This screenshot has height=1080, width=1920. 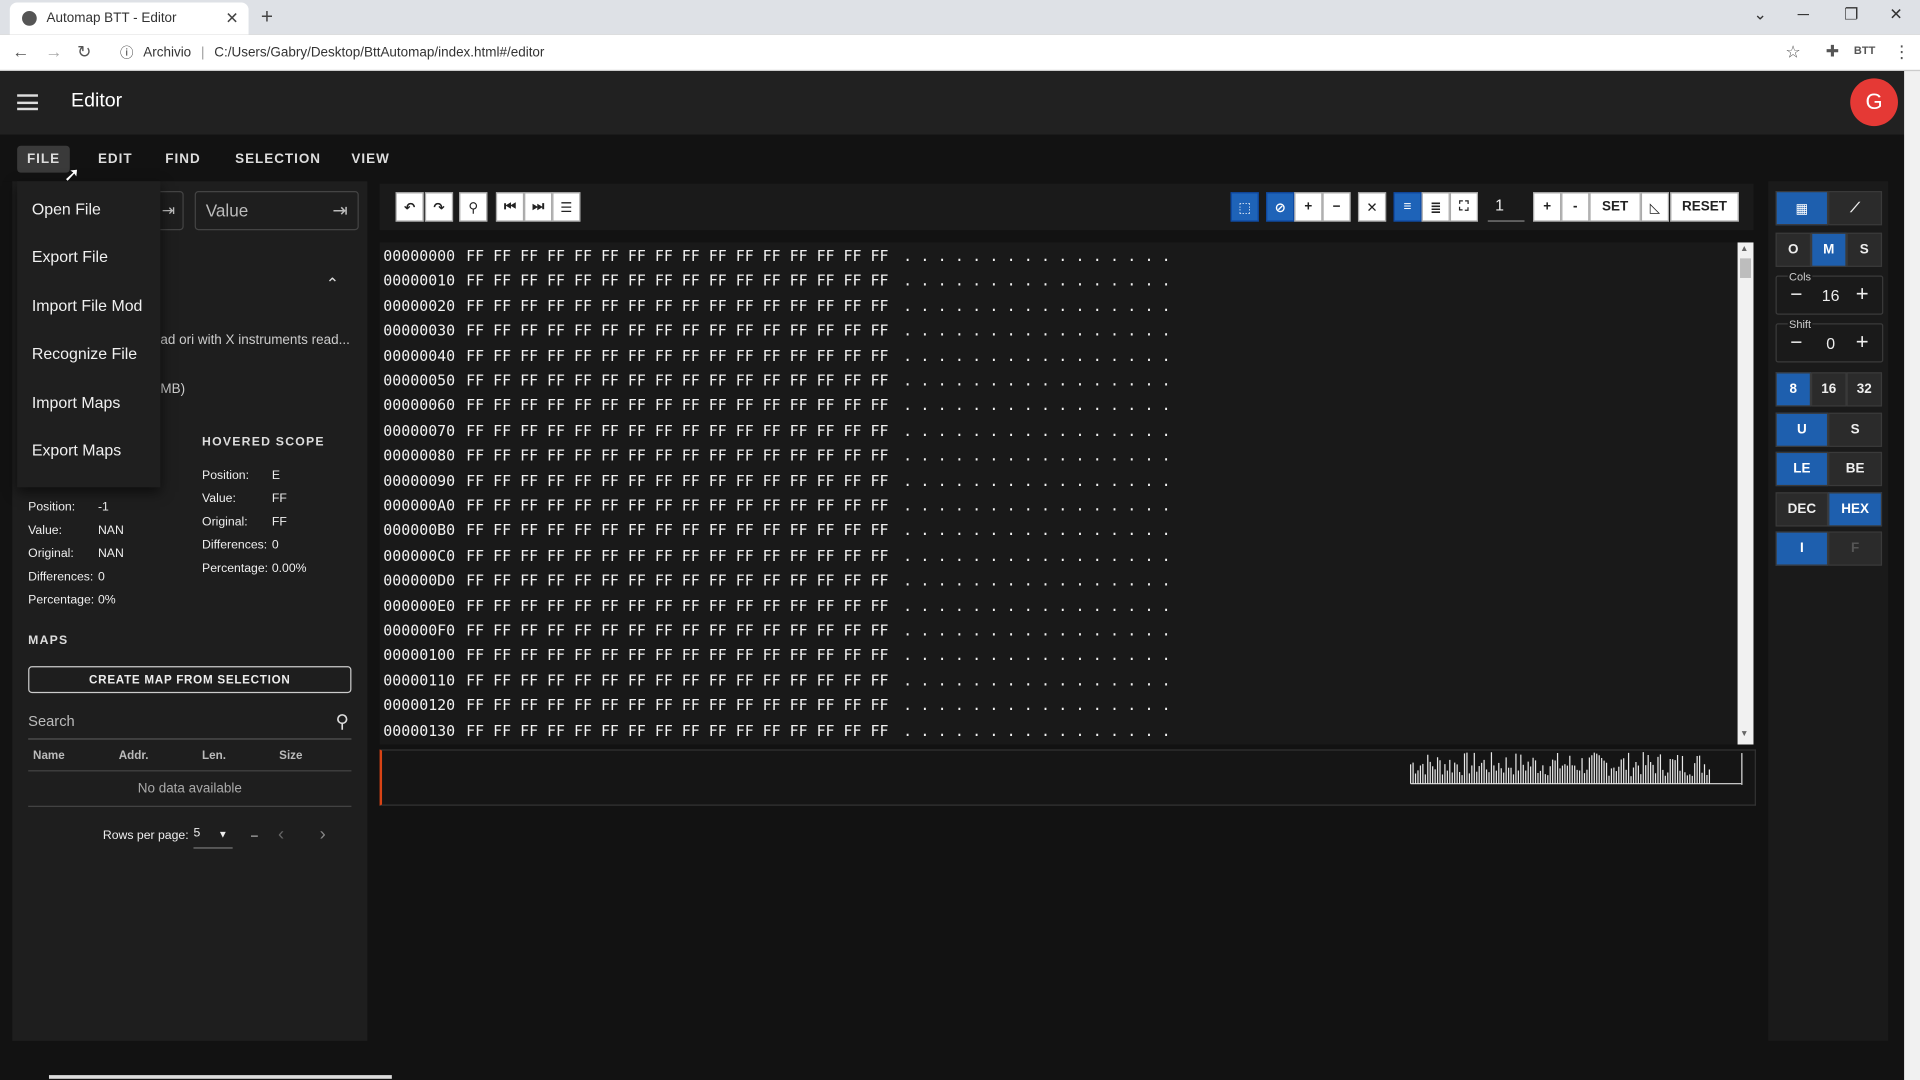 What do you see at coordinates (1829, 389) in the screenshot?
I see `bits-16-button: 16` at bounding box center [1829, 389].